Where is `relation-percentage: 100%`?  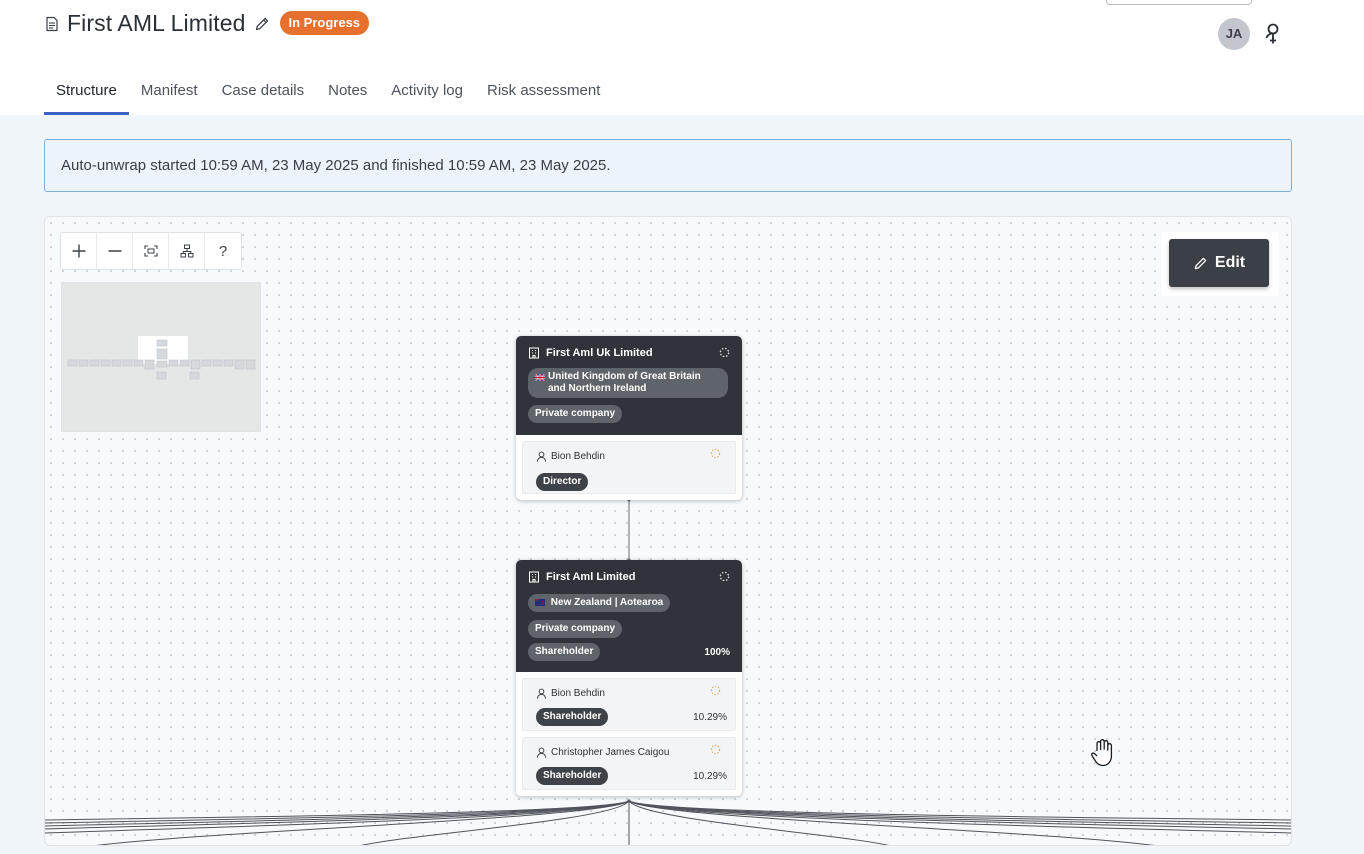
relation-percentage: 100% is located at coordinates (717, 652).